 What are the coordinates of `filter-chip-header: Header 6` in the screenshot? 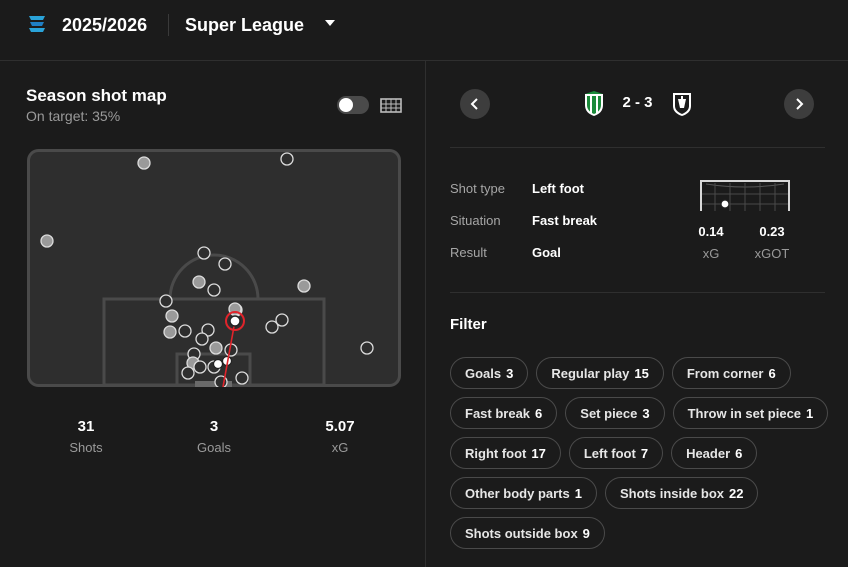 It's located at (714, 453).